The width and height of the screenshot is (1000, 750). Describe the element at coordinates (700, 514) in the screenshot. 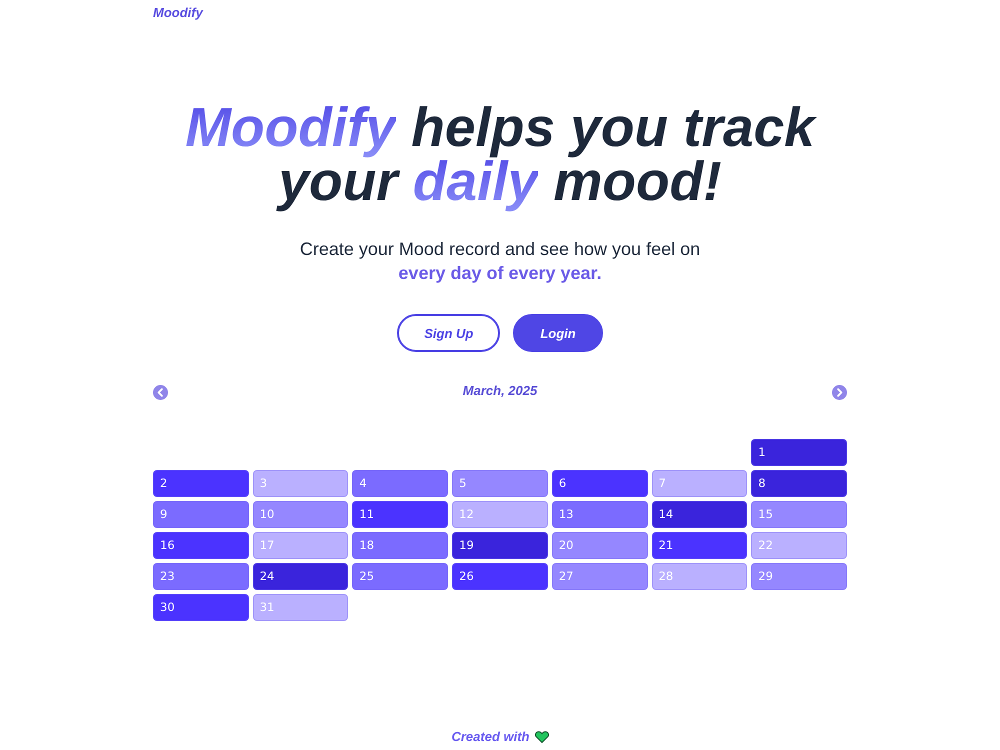

I see `day-cell: 14` at that location.